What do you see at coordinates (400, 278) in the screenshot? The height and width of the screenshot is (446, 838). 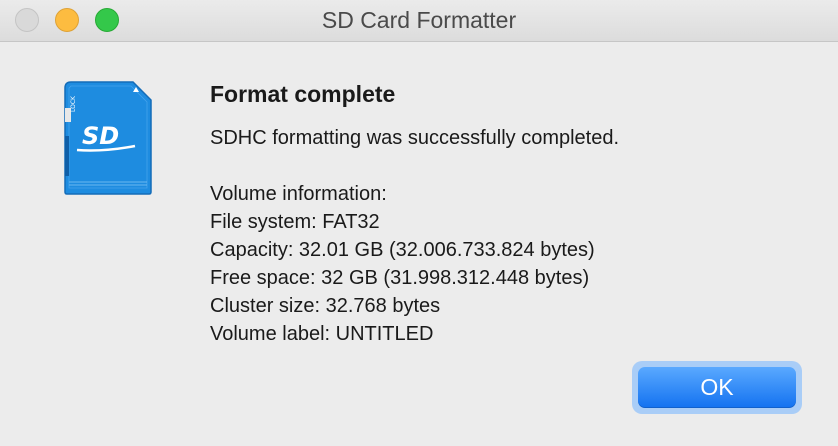 I see `free-space-line: Free space: 32 GB (31.998.312.448 bytes)` at bounding box center [400, 278].